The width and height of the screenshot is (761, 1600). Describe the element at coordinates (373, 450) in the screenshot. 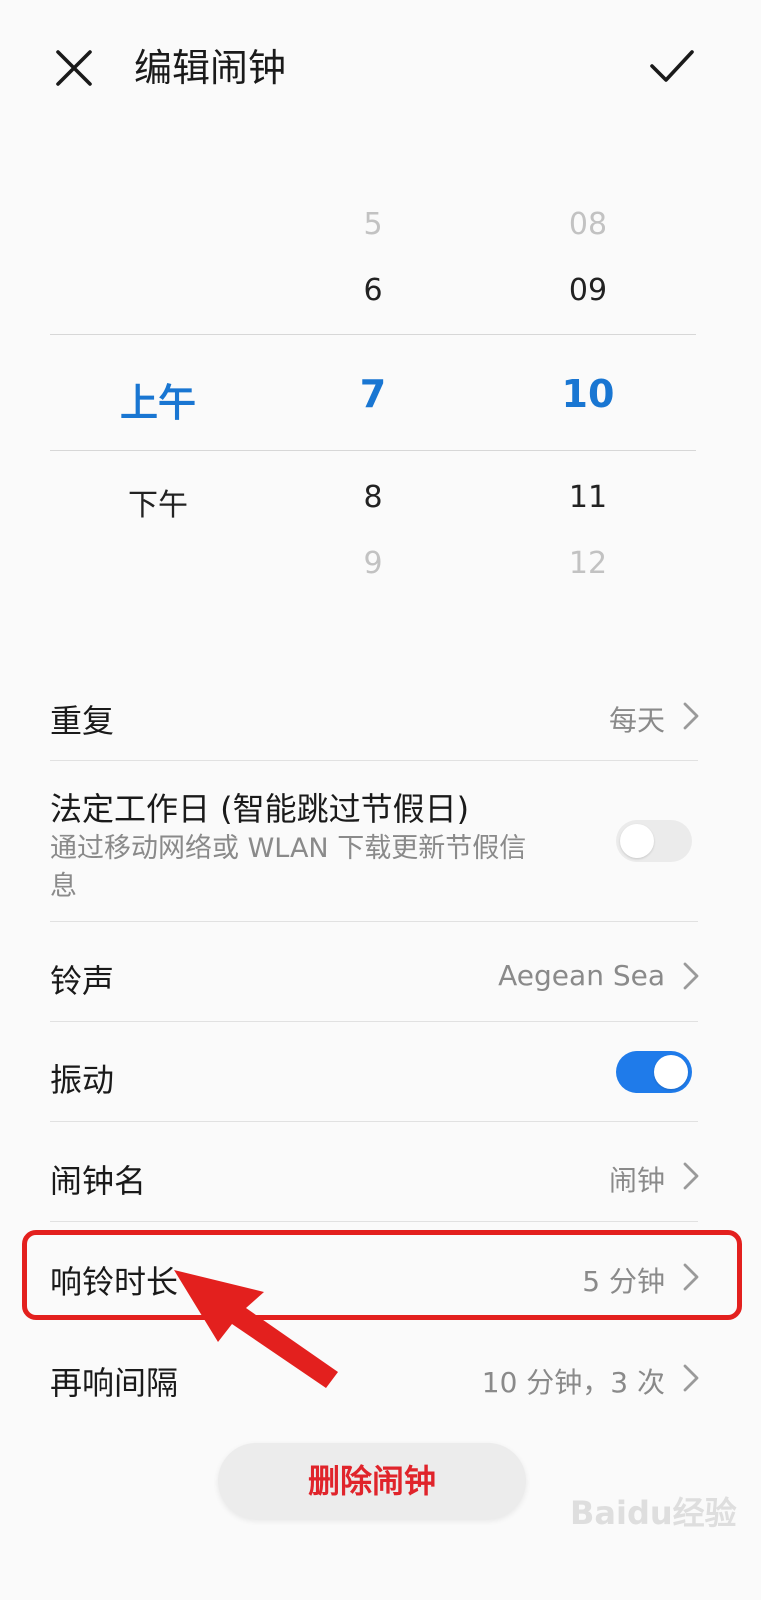

I see `picker-divider-bottom` at that location.